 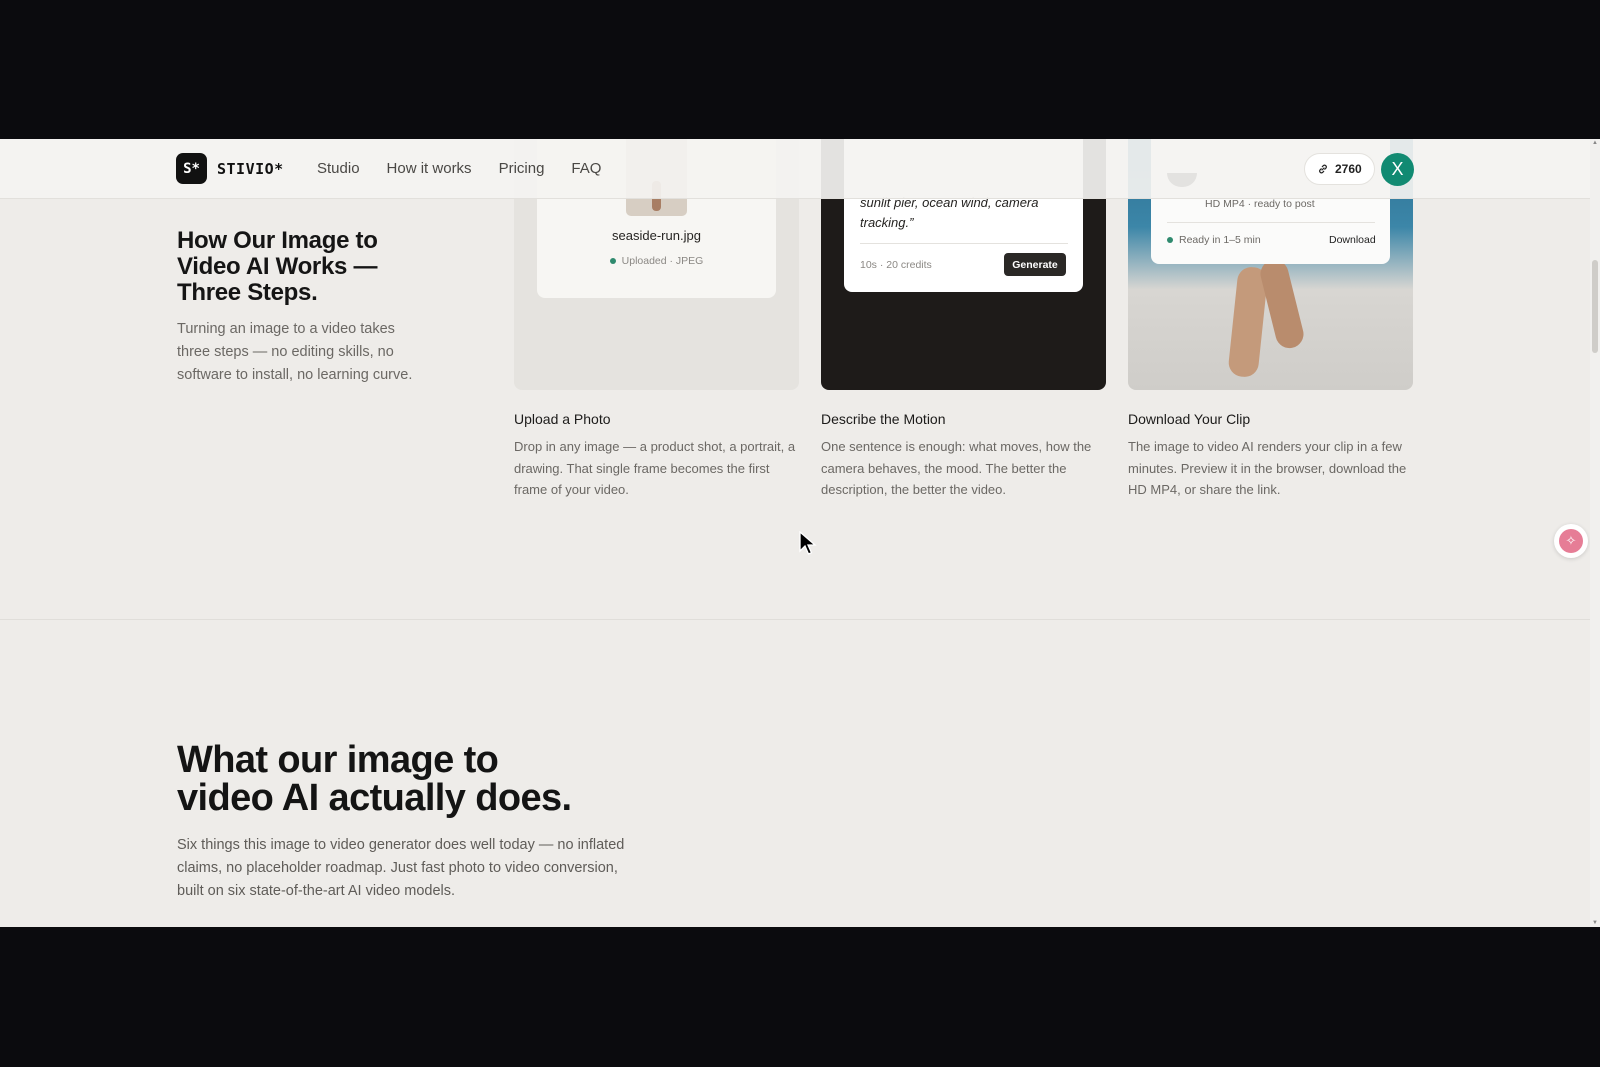 What do you see at coordinates (795, 619) in the screenshot?
I see `section-divider` at bounding box center [795, 619].